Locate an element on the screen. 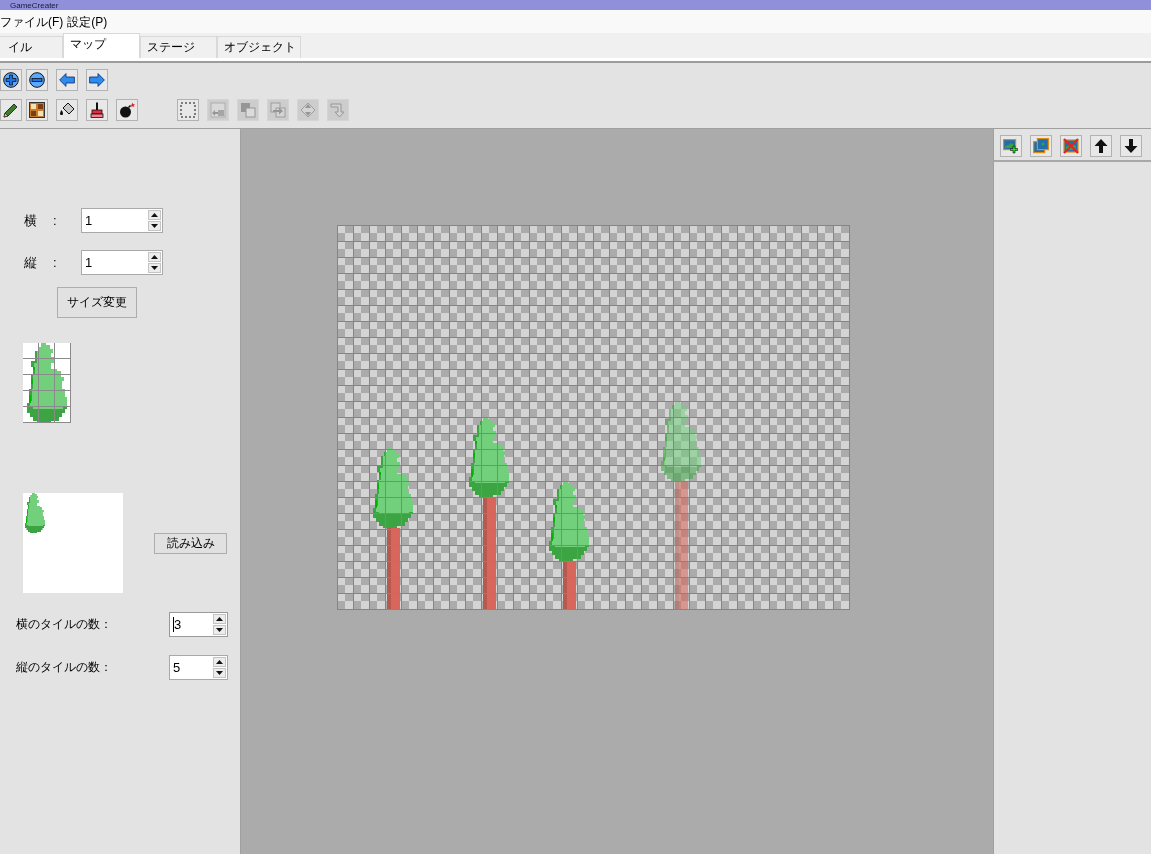  zoom-in-icon is located at coordinates (11, 80).